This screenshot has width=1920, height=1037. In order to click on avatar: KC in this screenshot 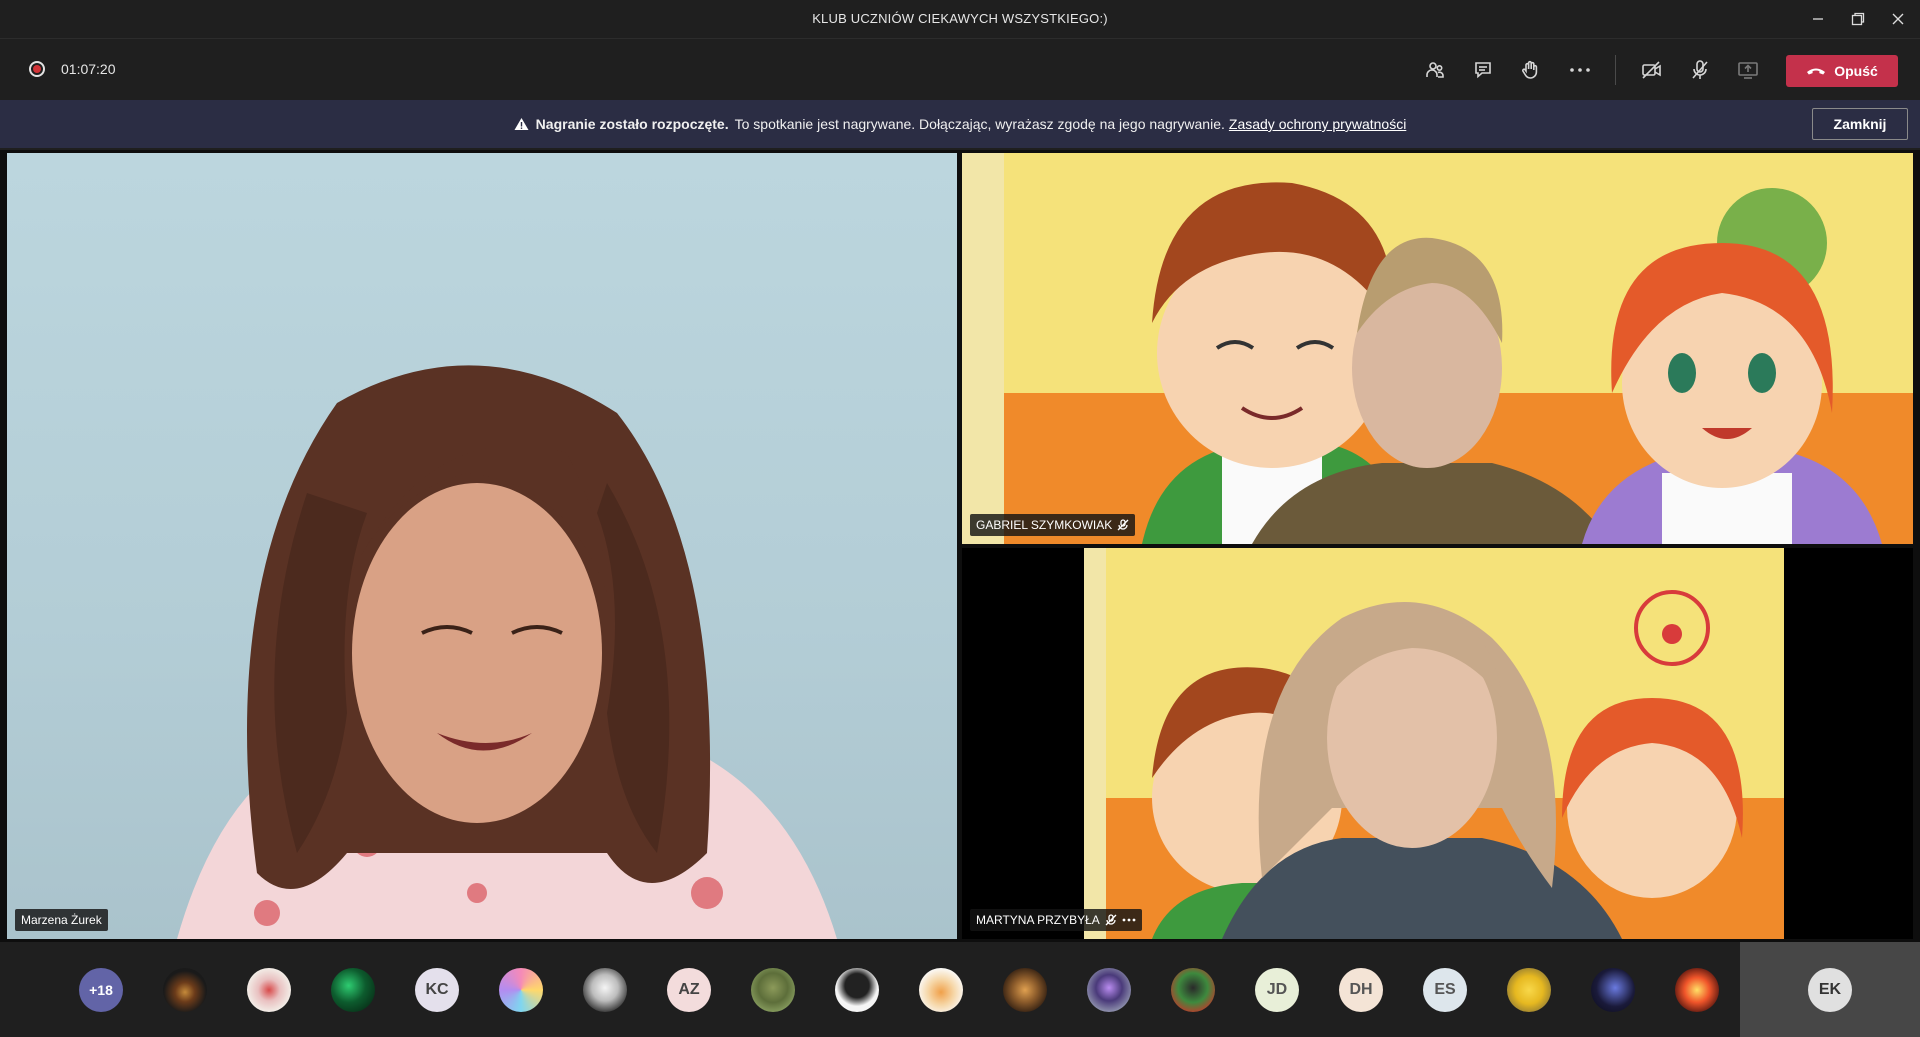, I will do `click(437, 990)`.